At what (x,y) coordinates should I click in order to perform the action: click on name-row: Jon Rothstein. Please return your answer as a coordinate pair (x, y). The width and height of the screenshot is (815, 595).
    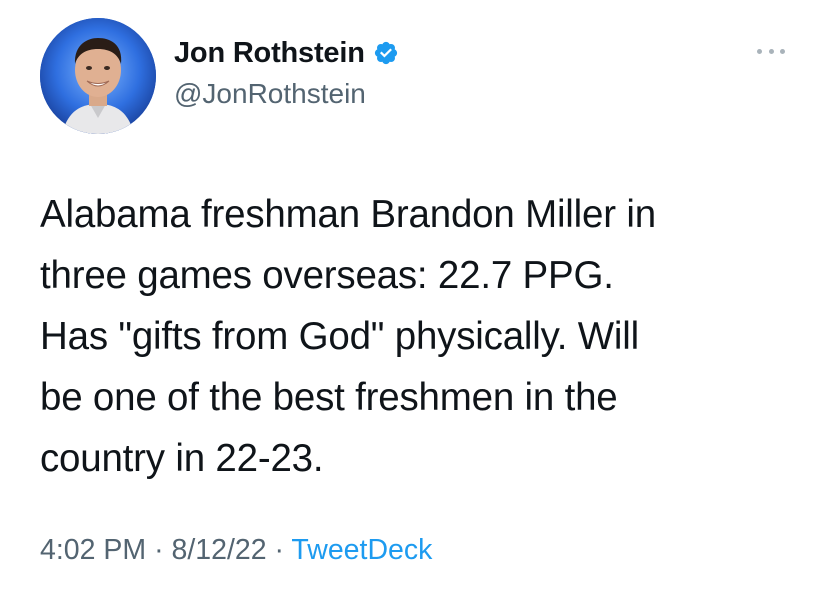
    Looking at the image, I should click on (286, 53).